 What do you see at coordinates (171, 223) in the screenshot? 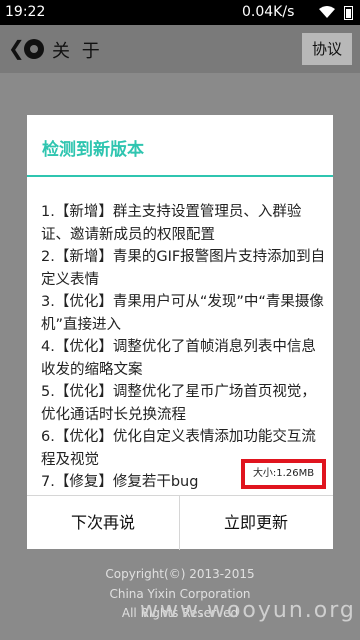
I see `release-note: 1.【新增】群主支持设置管理员、入群验证、邀请新成员的权限配置` at bounding box center [171, 223].